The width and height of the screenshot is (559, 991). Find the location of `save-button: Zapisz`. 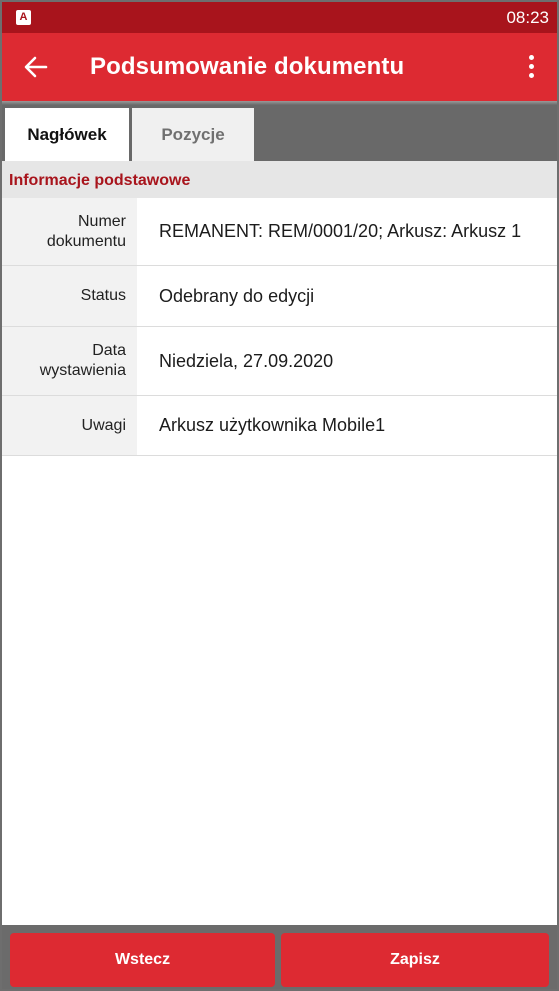

save-button: Zapisz is located at coordinates (415, 960).